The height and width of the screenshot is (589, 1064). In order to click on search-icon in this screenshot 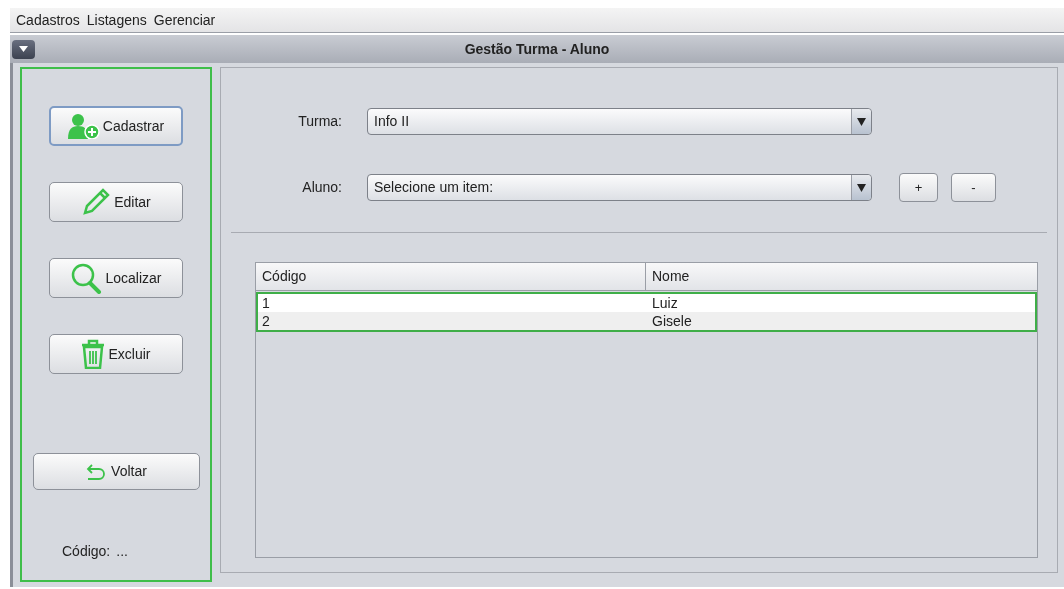, I will do `click(86, 278)`.